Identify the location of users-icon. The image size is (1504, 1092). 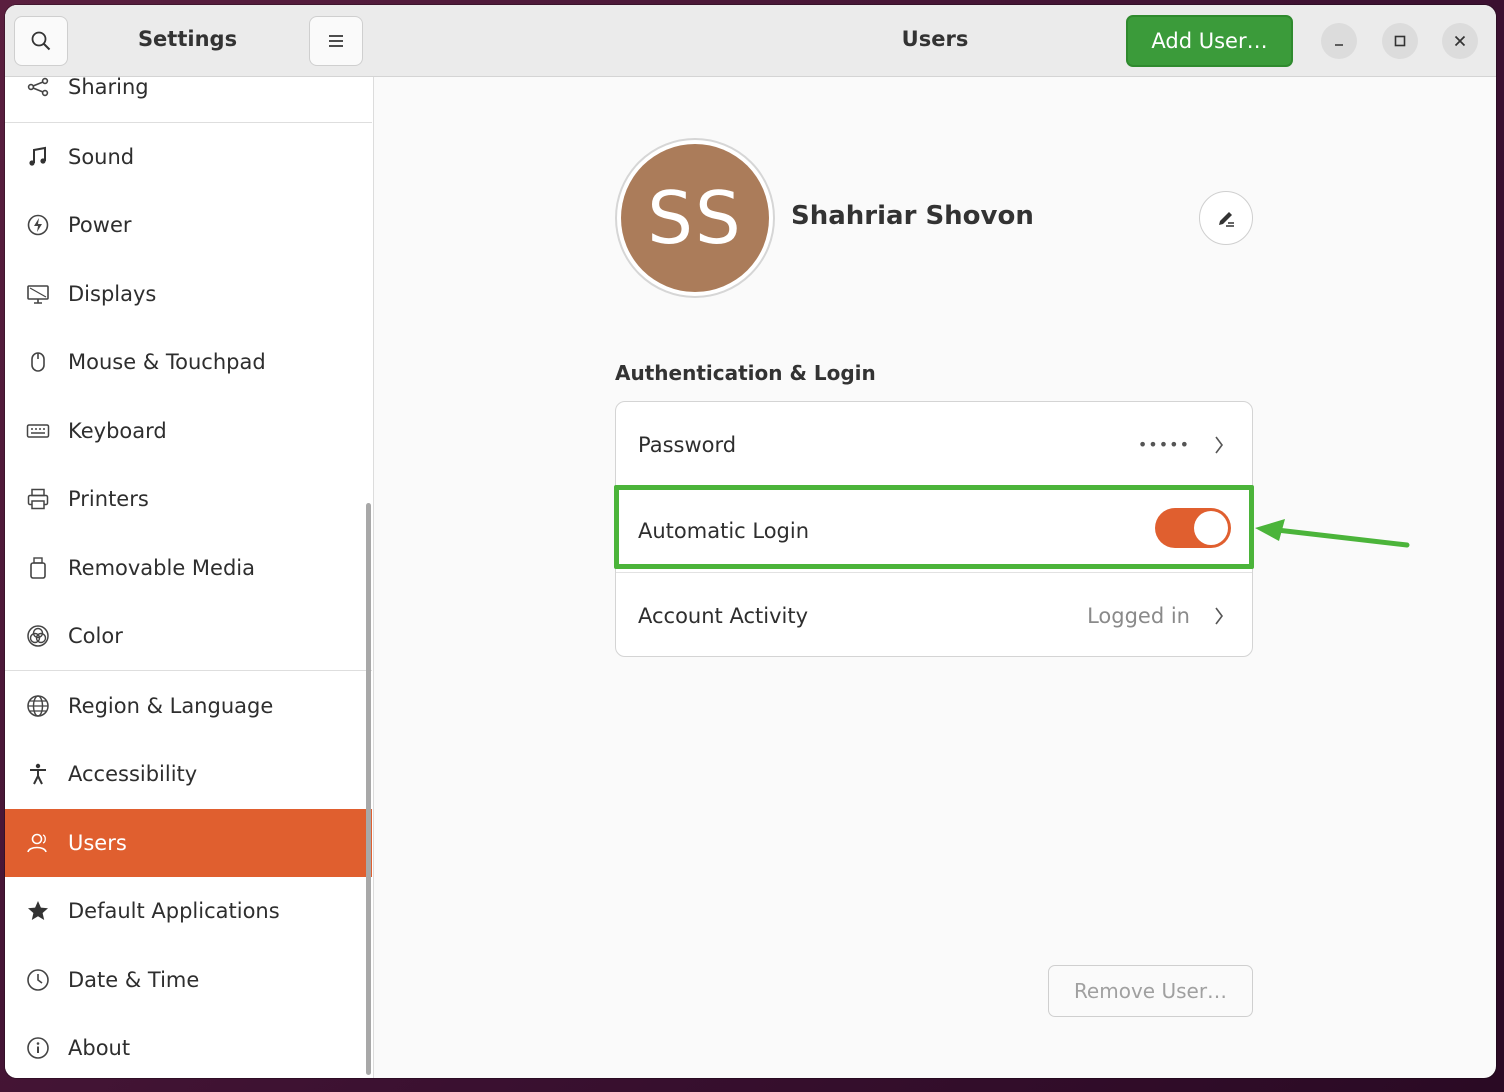
(38, 843).